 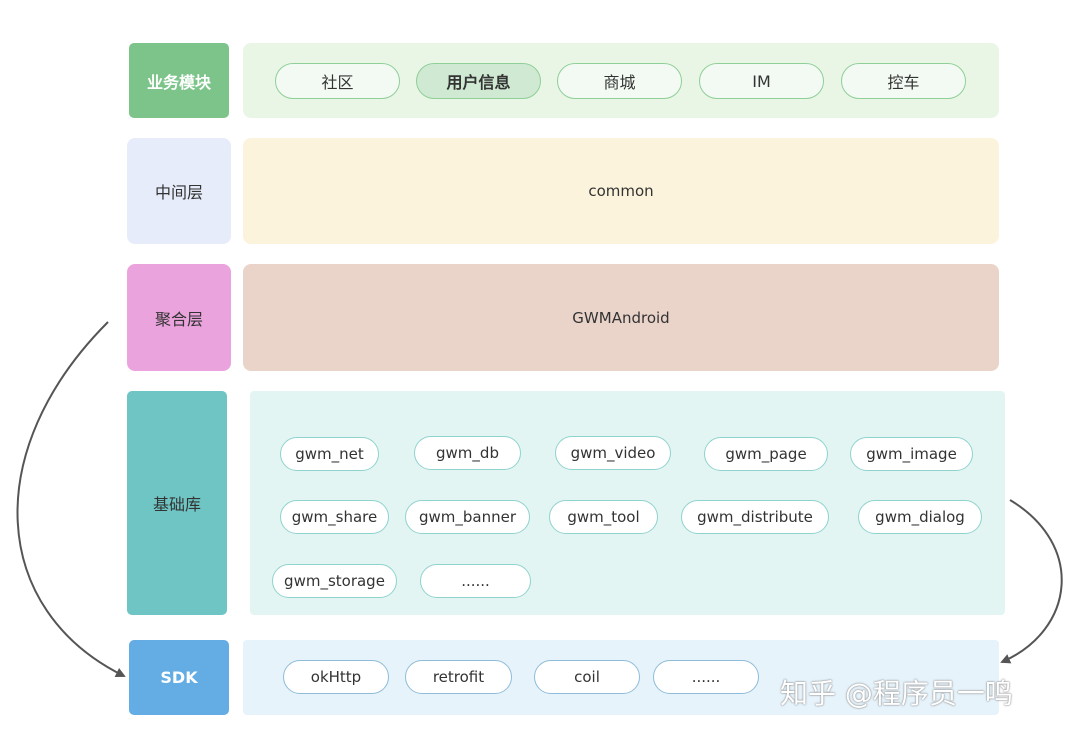 I want to click on sdk-item-coil: coil, so click(x=587, y=677).